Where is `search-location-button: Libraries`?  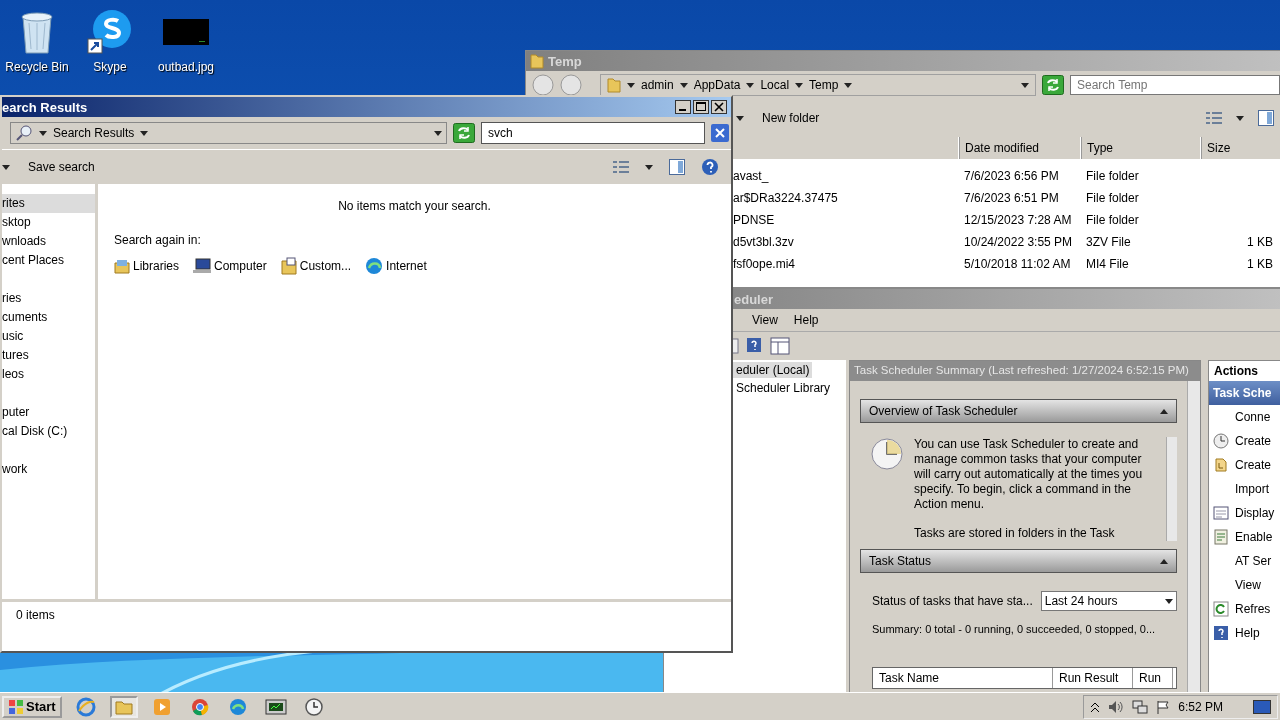 search-location-button: Libraries is located at coordinates (147, 266).